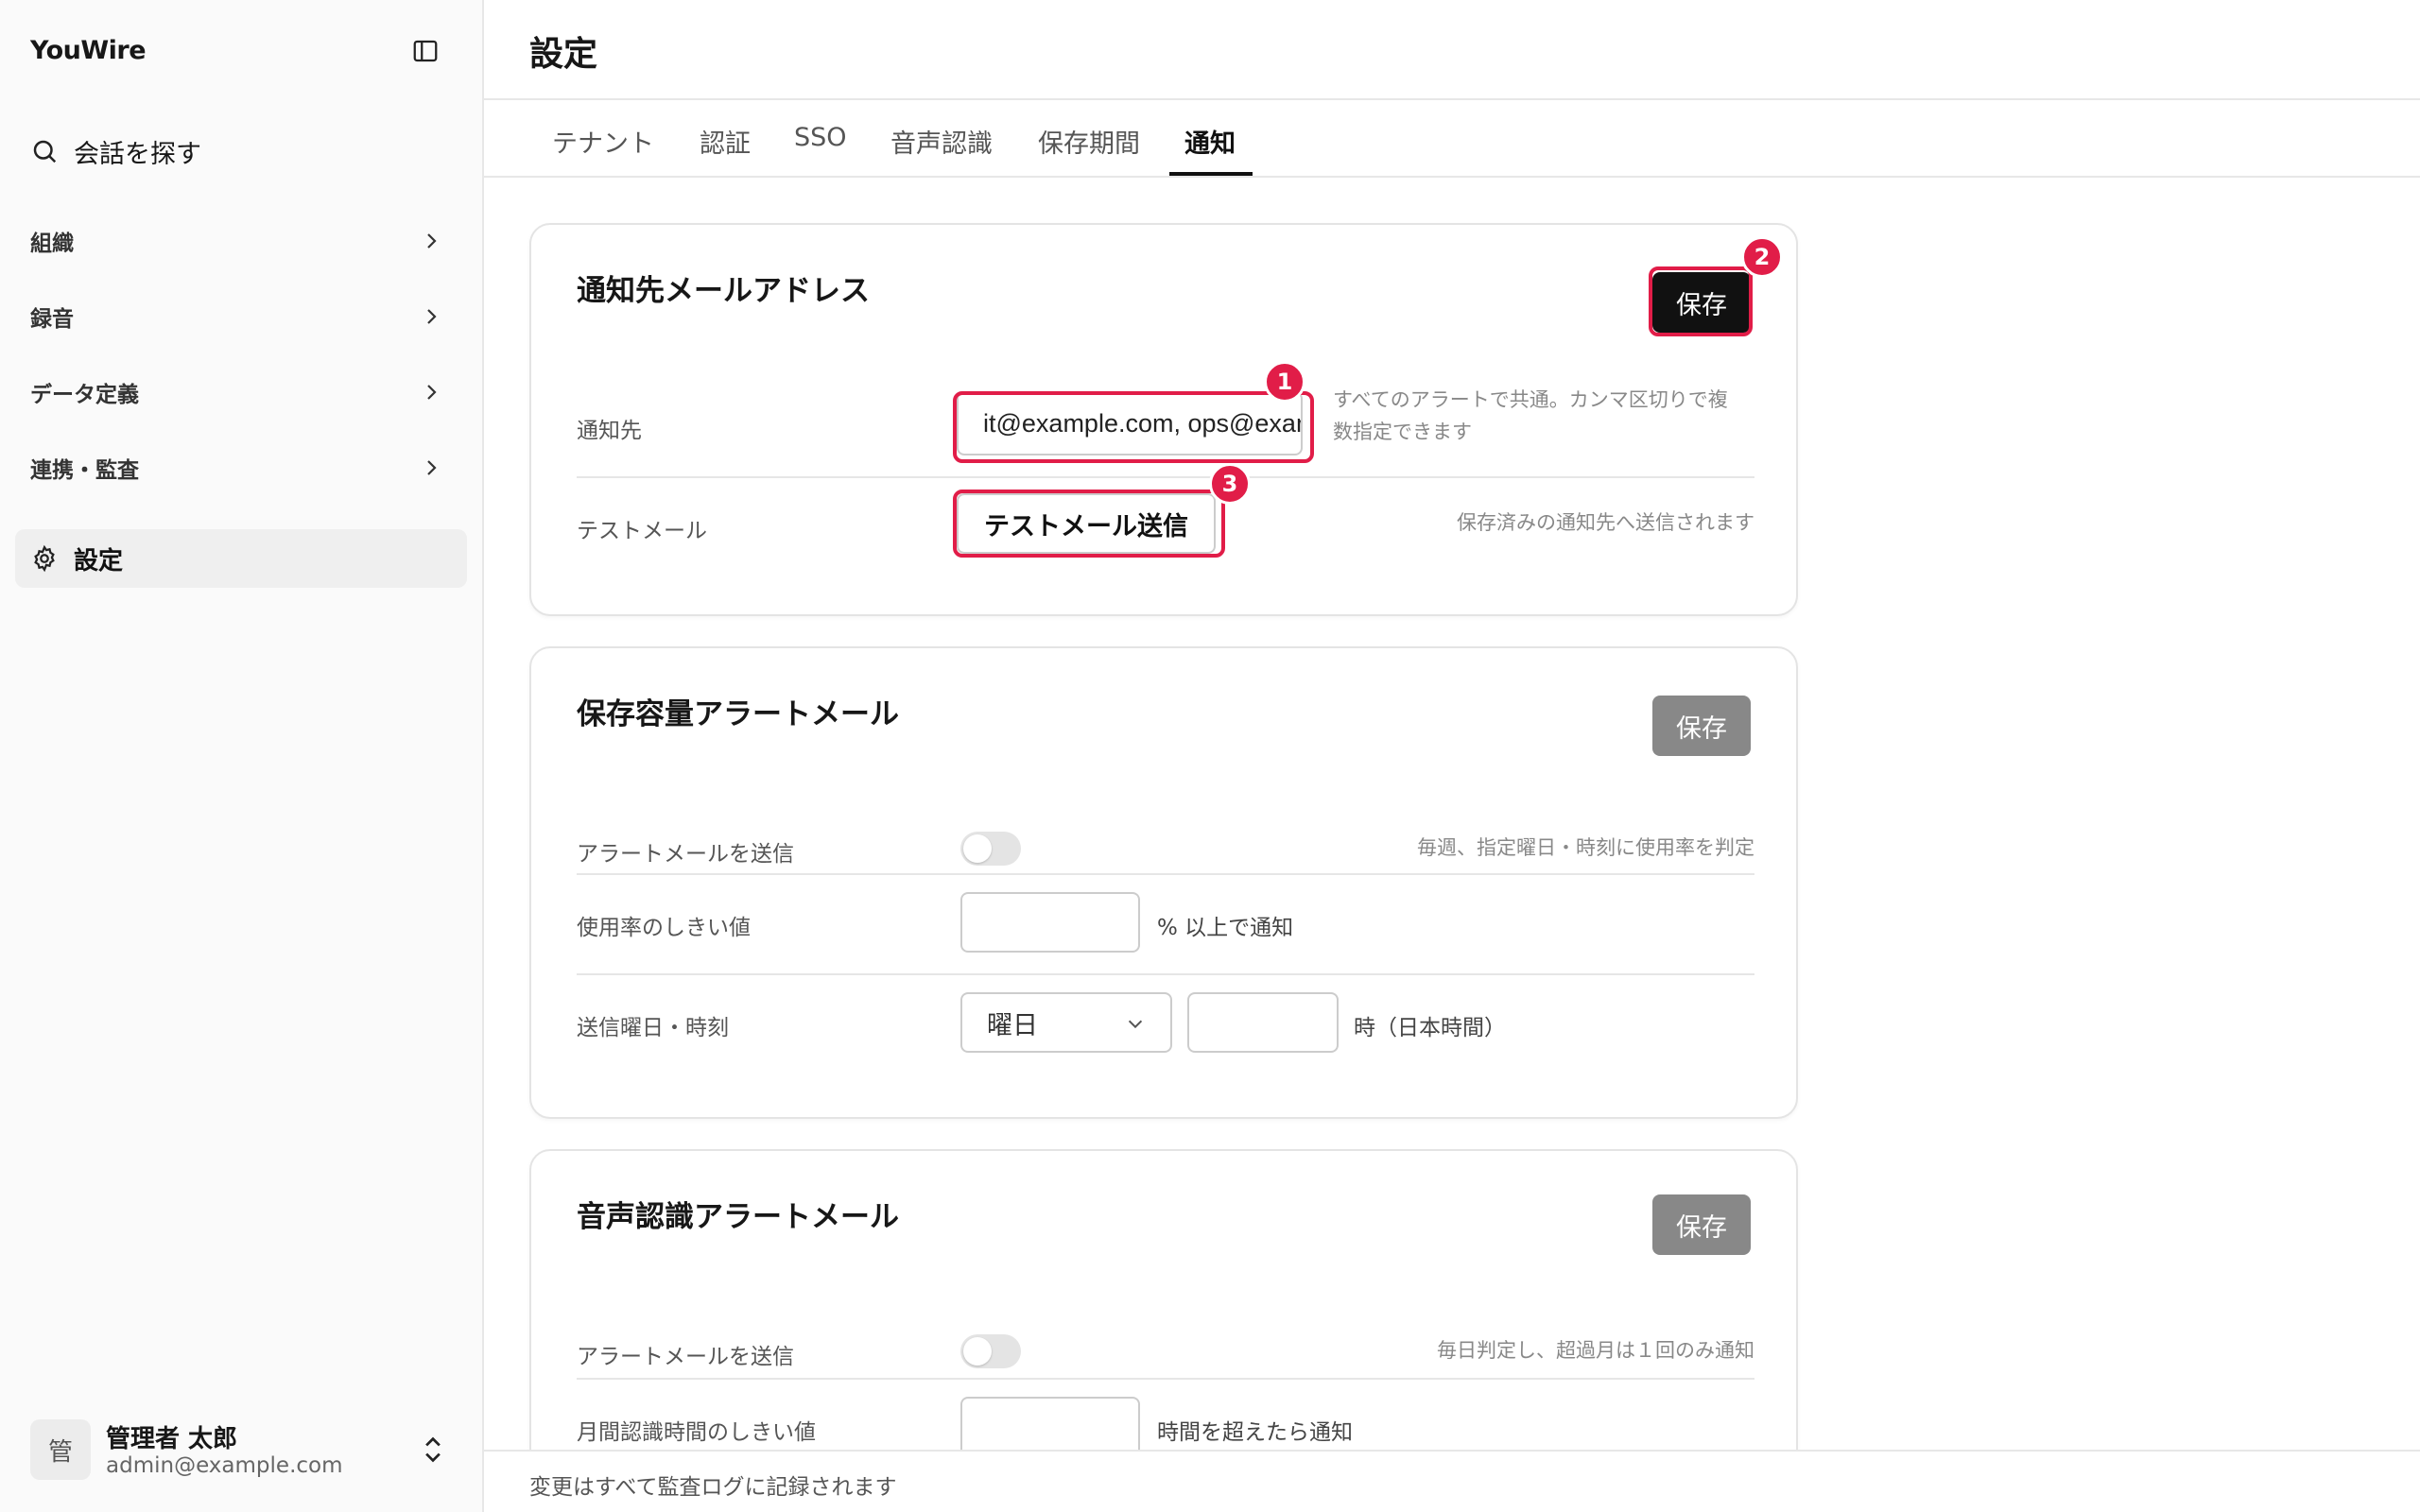  Describe the element at coordinates (1086, 523) in the screenshot. I see `send-test-mail-button: テストメール送信` at that location.